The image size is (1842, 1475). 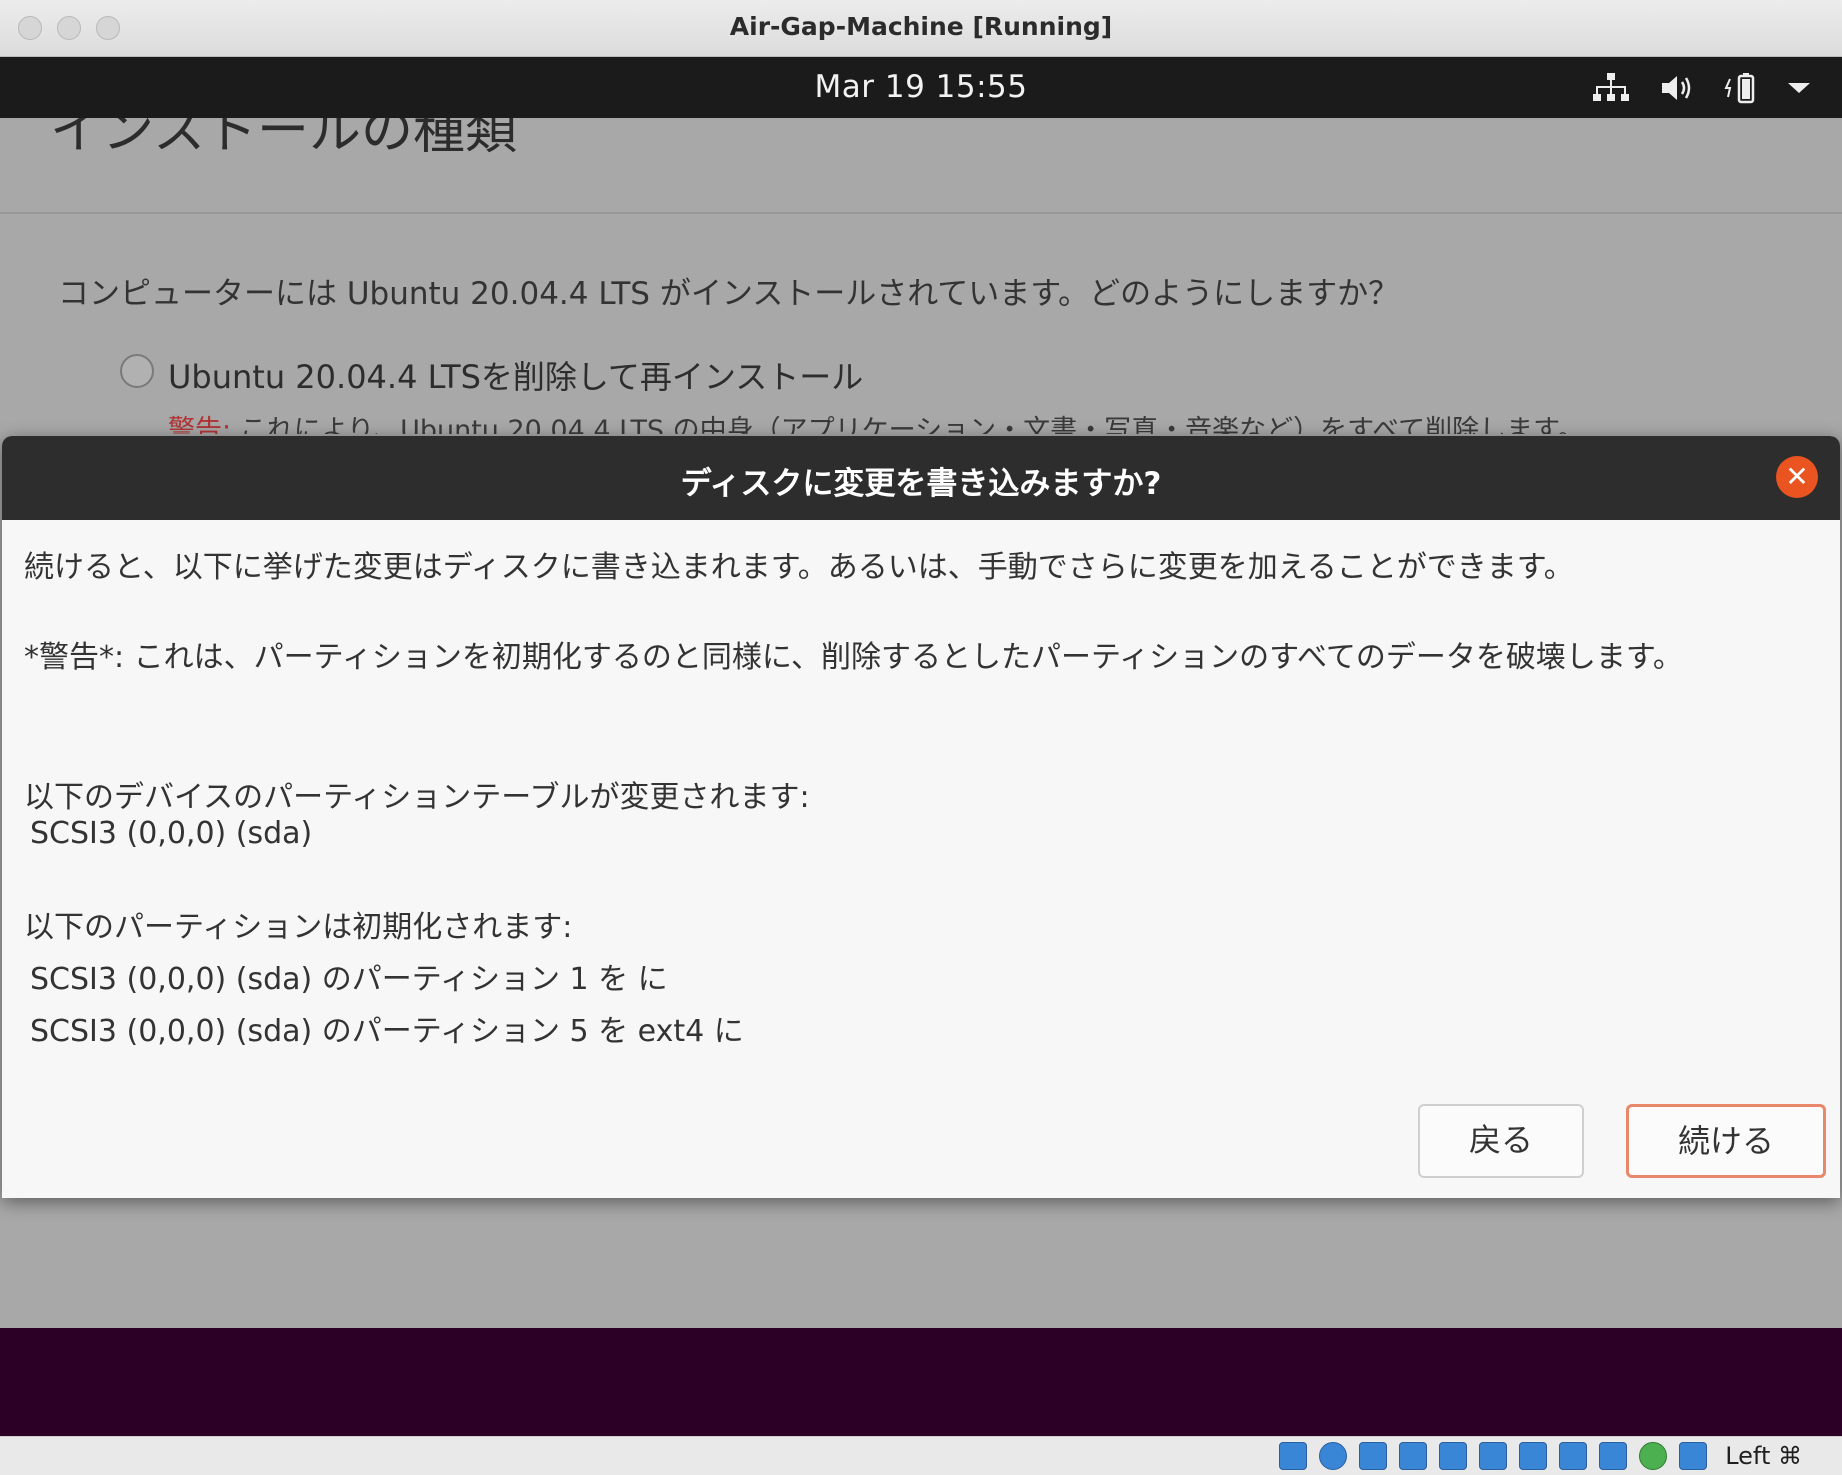 I want to click on format-item: SCSI3 (0,0,0) (sda) のパーティション 1 を に, so click(x=349, y=979).